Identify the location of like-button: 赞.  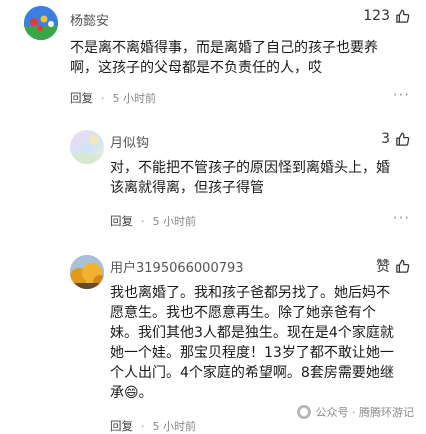
(393, 266).